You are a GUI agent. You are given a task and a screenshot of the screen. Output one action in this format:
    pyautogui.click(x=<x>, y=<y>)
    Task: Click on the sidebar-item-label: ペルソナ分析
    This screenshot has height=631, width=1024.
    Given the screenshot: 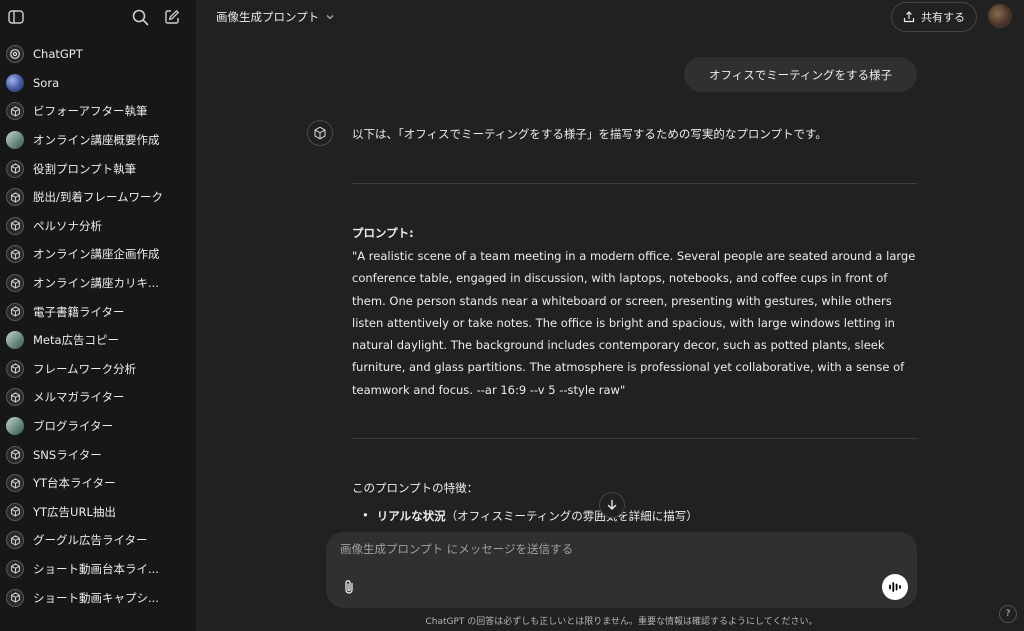 What is the action you would take?
    pyautogui.click(x=67, y=225)
    